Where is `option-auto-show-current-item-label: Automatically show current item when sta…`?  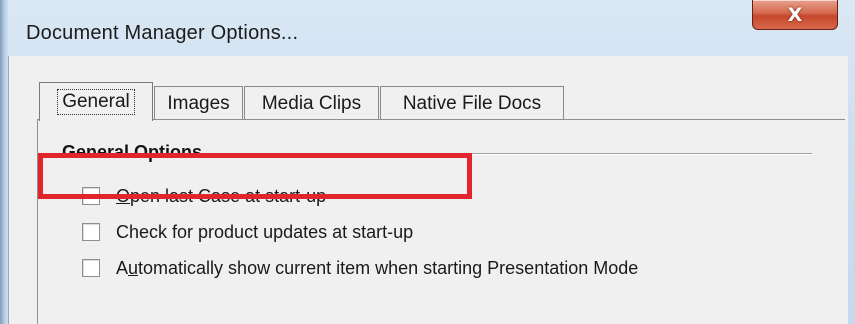
option-auto-show-current-item-label: Automatically show current item when sta… is located at coordinates (377, 267).